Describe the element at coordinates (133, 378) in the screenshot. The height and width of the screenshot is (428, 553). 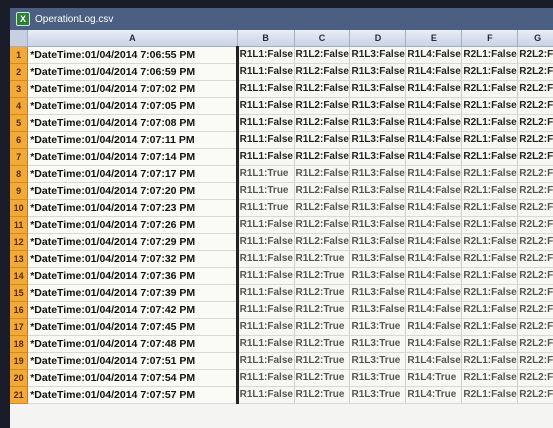
I see `cell-a: *DateTime:01/04/2014 7:07:54 PM` at that location.